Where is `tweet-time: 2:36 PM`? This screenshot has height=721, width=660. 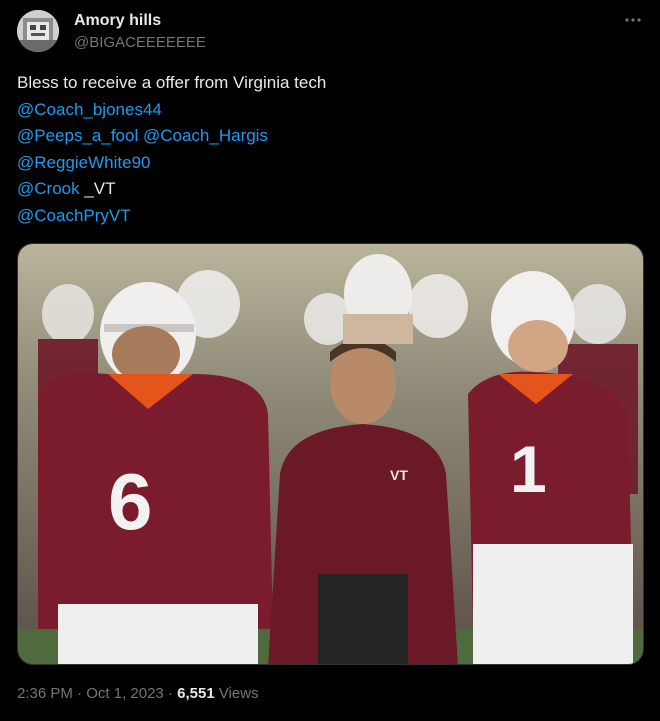
tweet-time: 2:36 PM is located at coordinates (45, 693).